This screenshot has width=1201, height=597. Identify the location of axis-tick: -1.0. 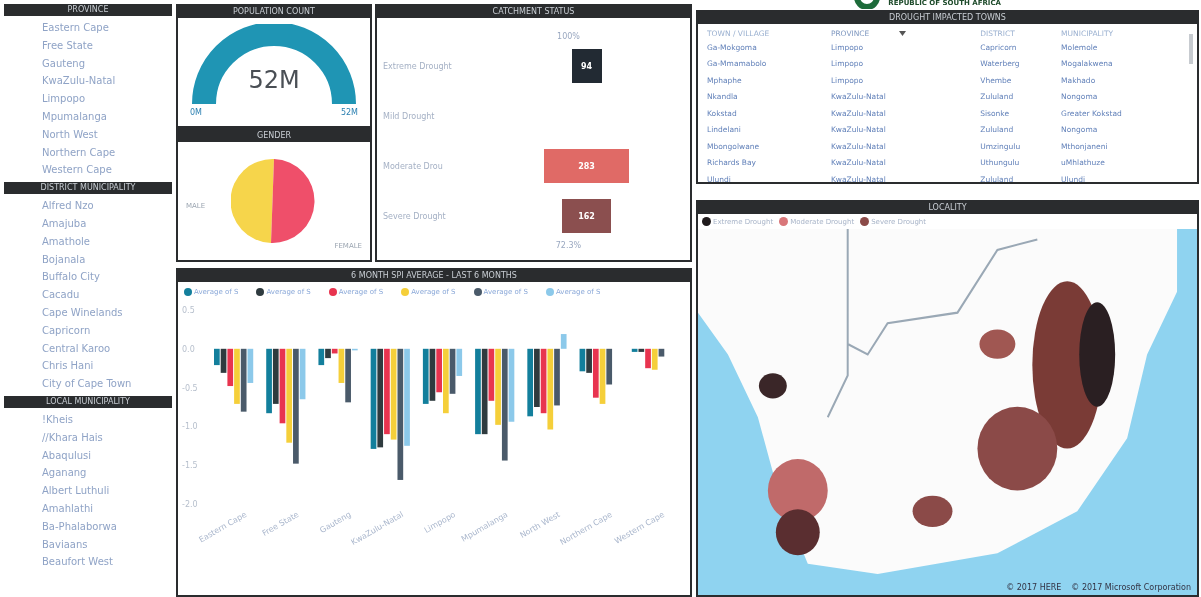
(190, 427).